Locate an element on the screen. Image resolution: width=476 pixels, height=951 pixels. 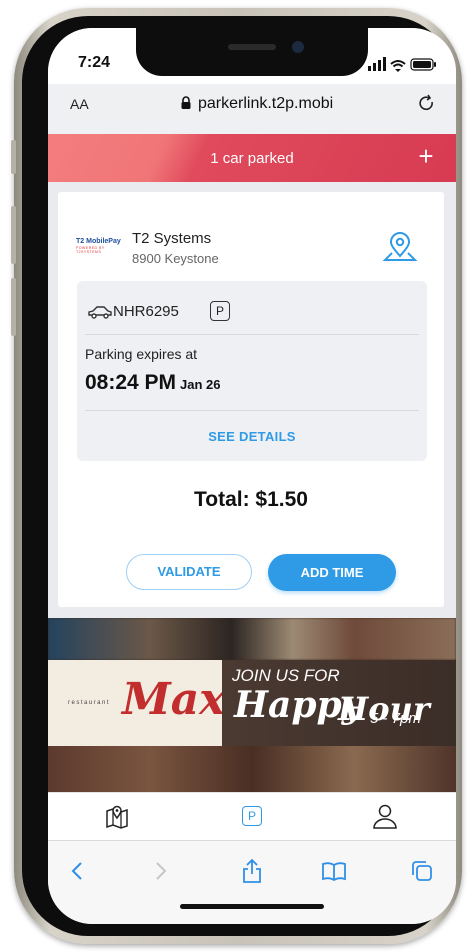
ad-times: 5 - 7pm is located at coordinates (395, 718).